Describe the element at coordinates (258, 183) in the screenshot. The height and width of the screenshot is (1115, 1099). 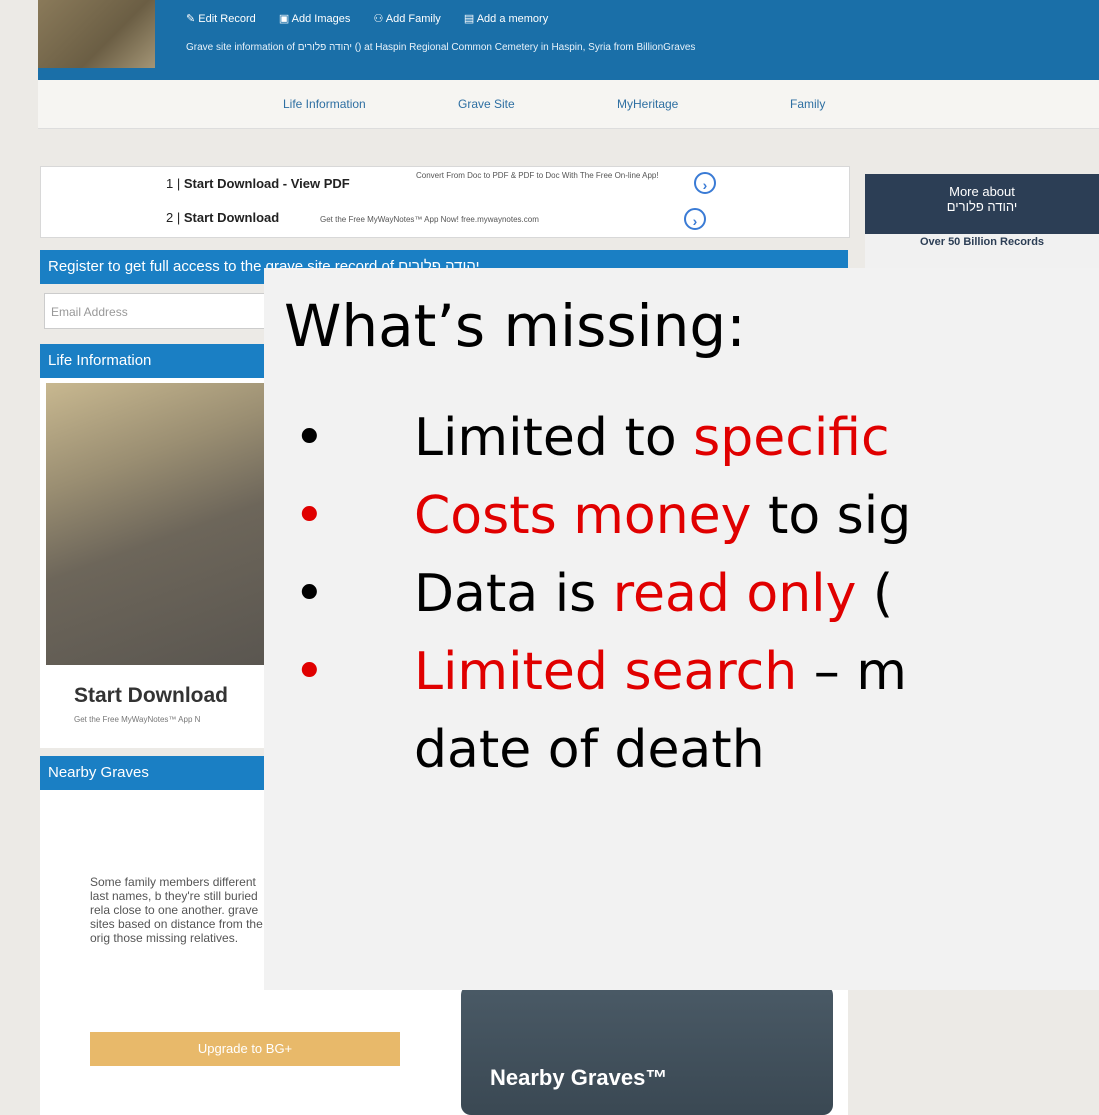
I see `ad-link-1: 1 | Start Download - View PDF` at that location.